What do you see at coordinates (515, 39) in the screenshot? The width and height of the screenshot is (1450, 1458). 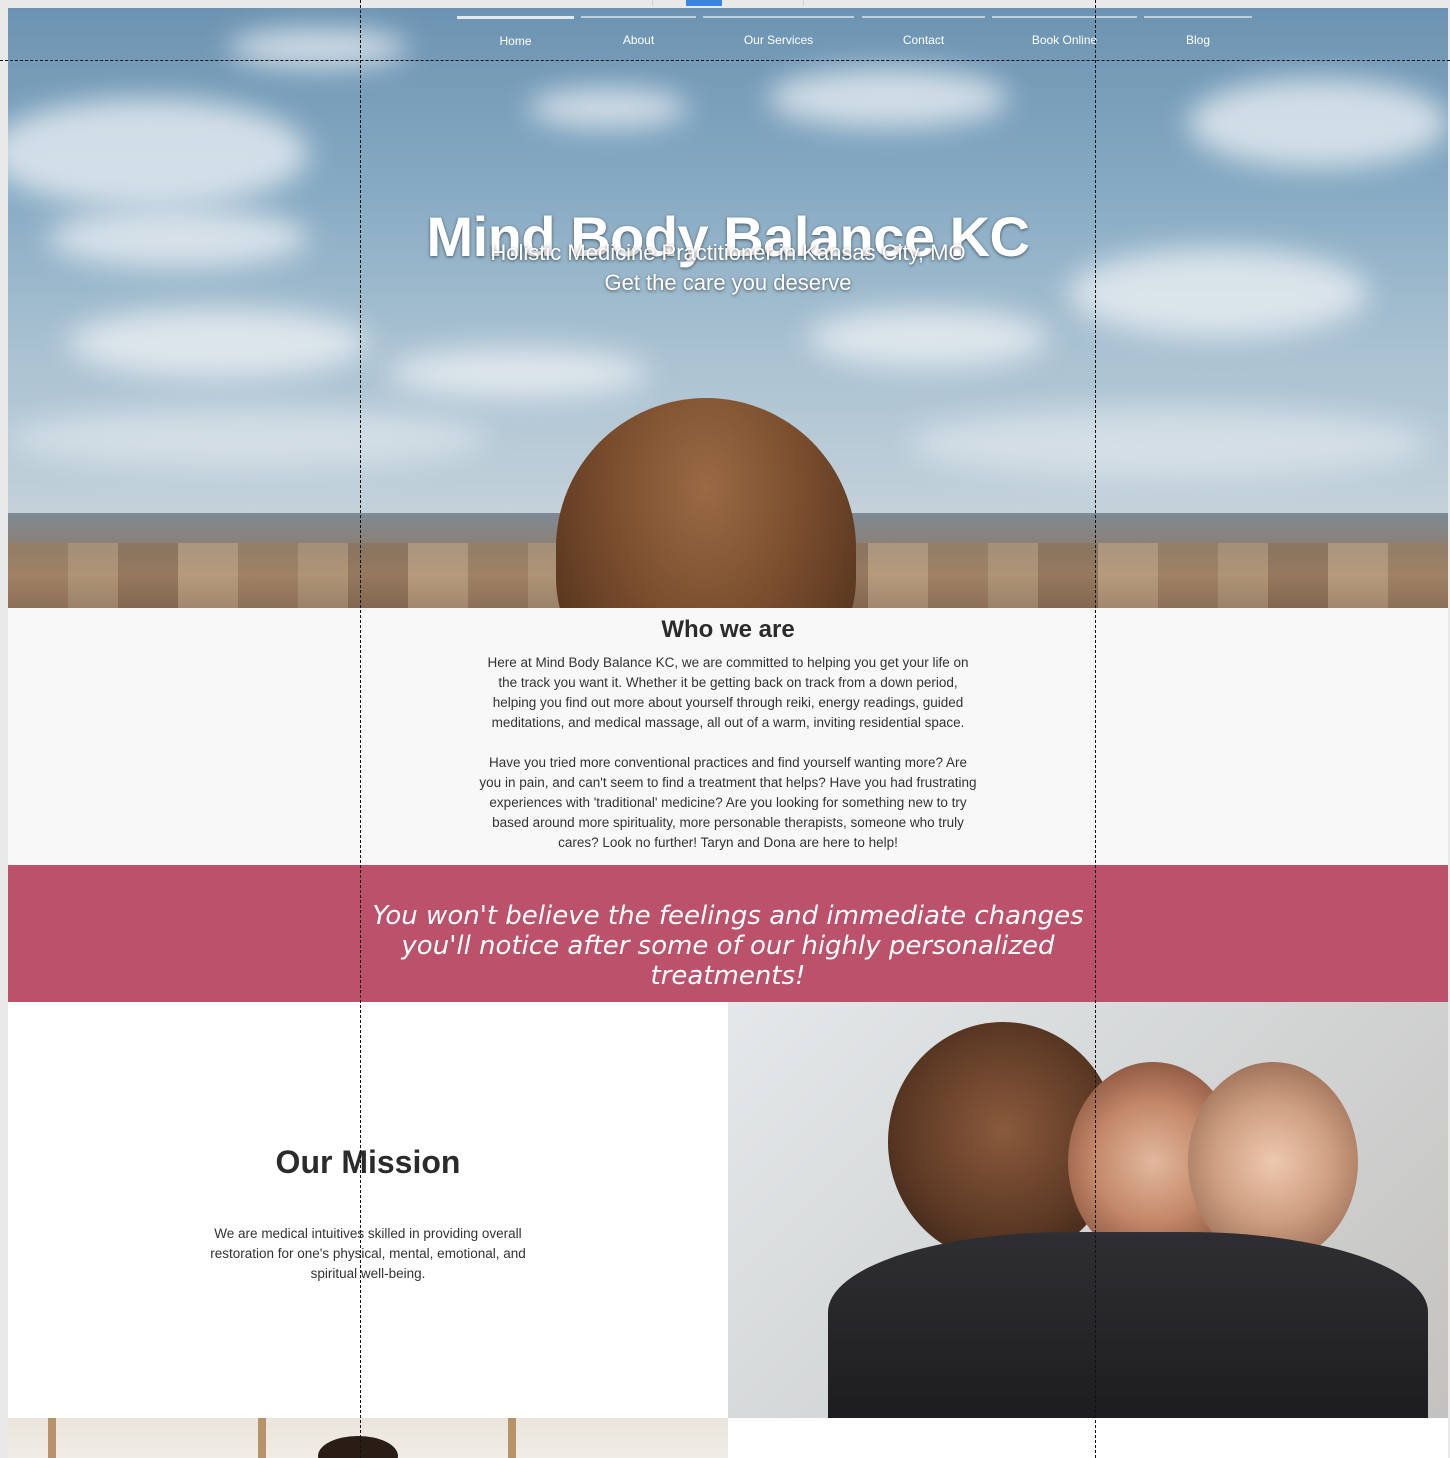 I see `nav-item-home: Home` at bounding box center [515, 39].